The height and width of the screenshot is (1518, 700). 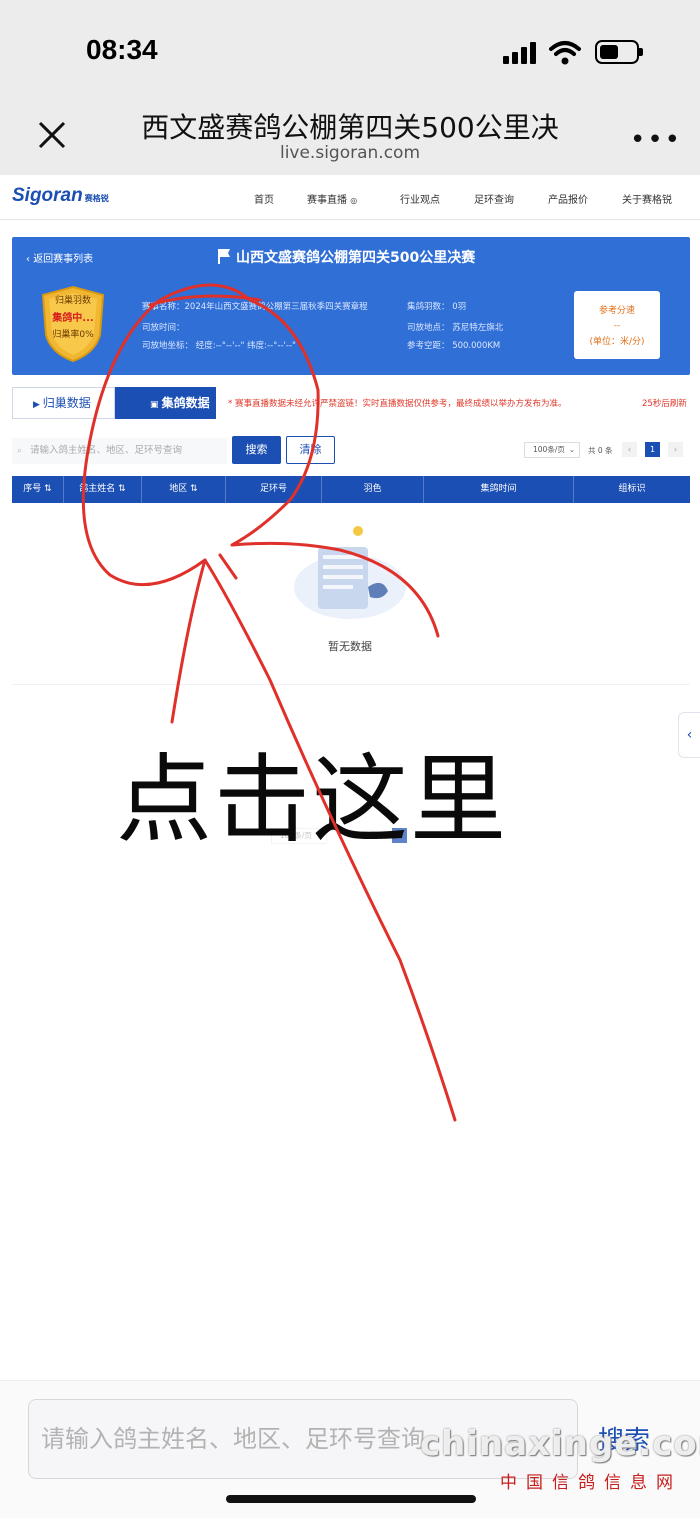 I want to click on flag-icon, so click(x=224, y=256).